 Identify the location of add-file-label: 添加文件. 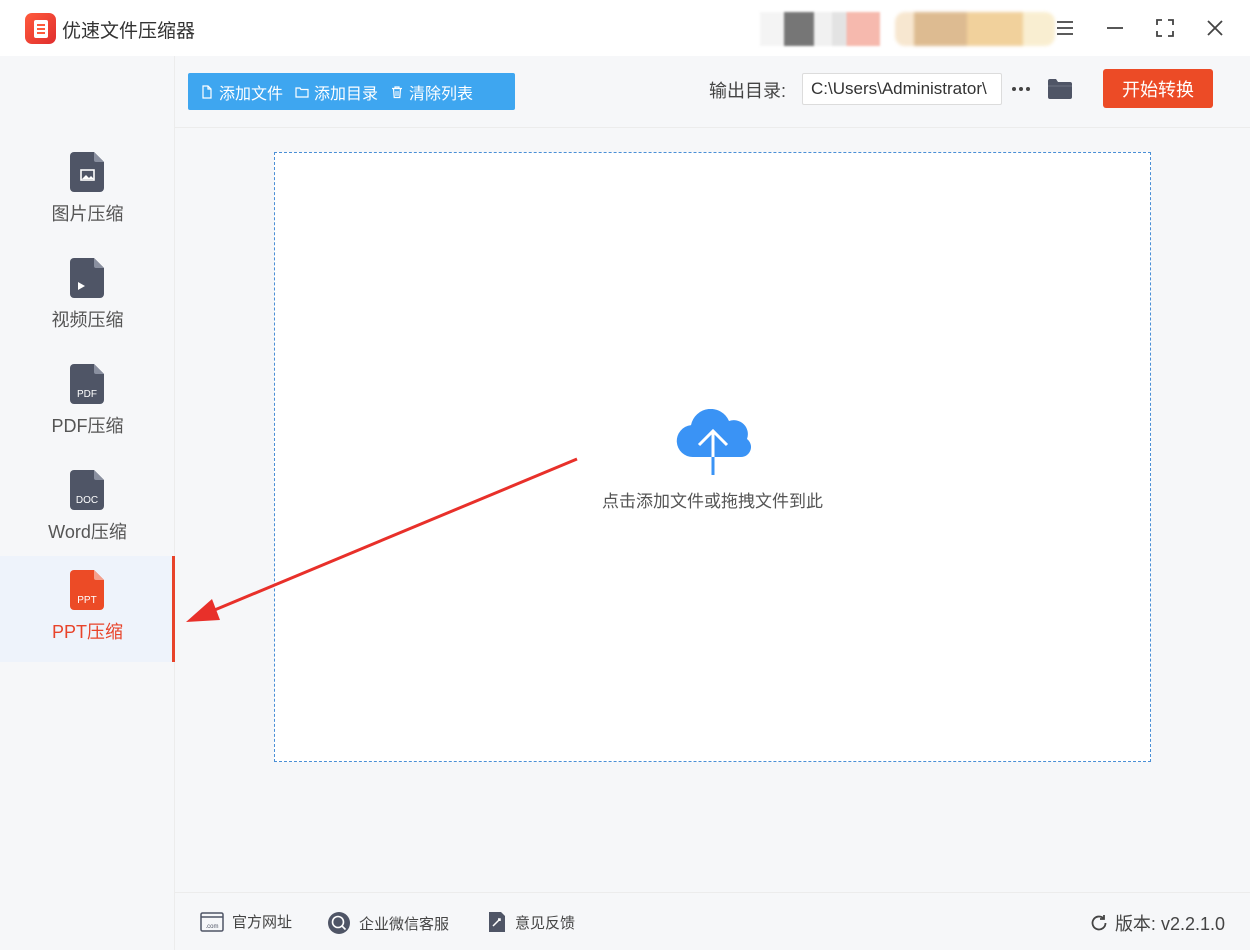
(251, 94).